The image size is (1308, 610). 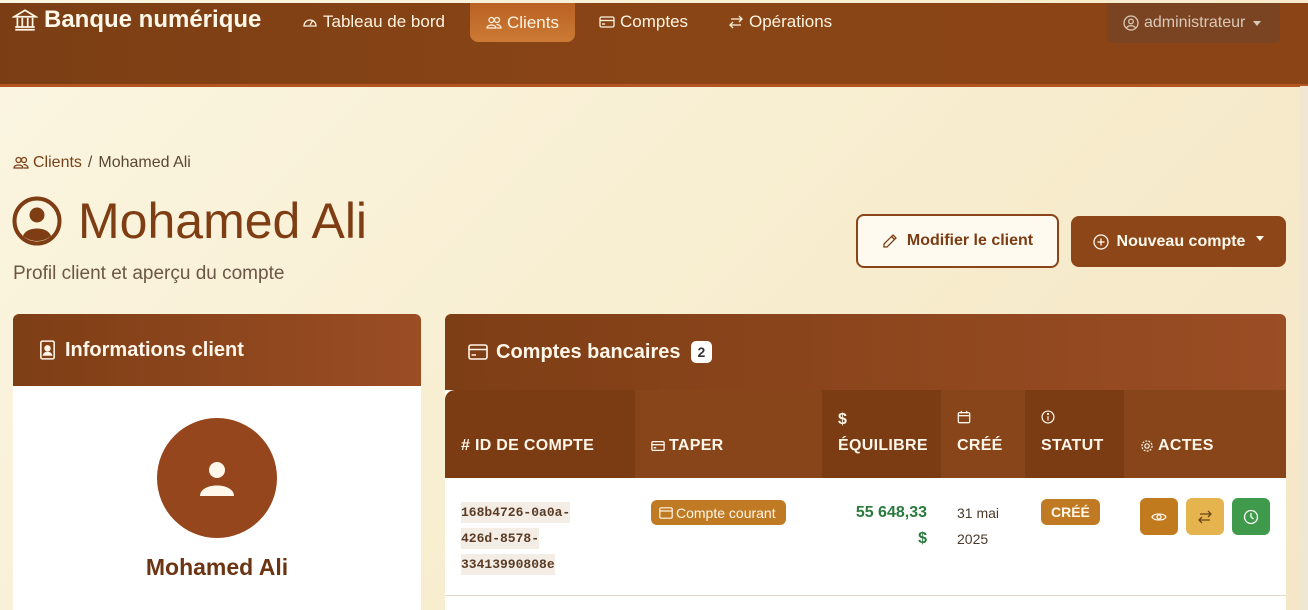 What do you see at coordinates (47, 350) in the screenshot?
I see `id-badge-icon` at bounding box center [47, 350].